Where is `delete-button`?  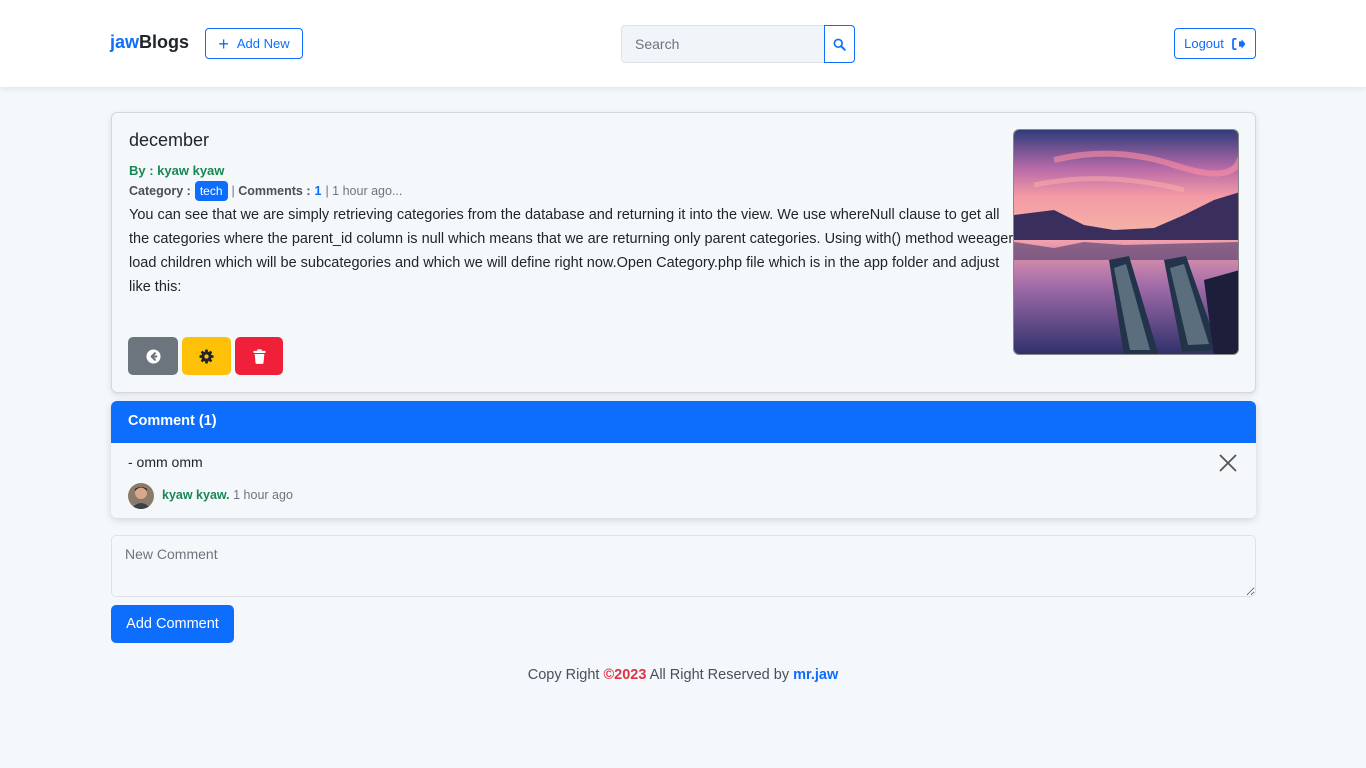
delete-button is located at coordinates (259, 356).